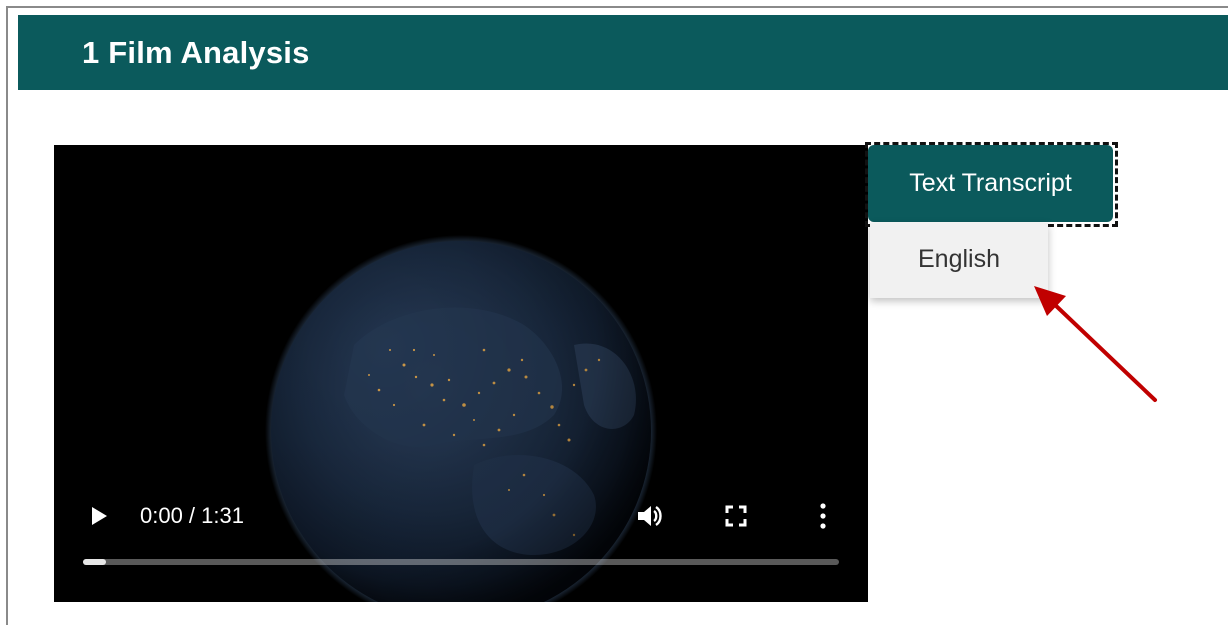 This screenshot has width=1228, height=625. Describe the element at coordinates (94, 562) in the screenshot. I see `progress-fill` at that location.